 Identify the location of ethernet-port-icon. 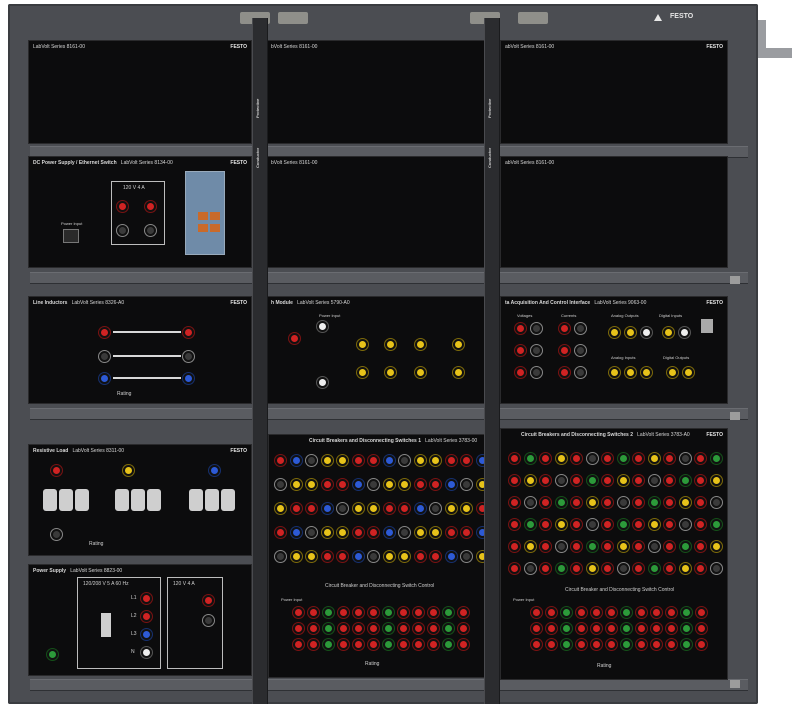
(203, 216).